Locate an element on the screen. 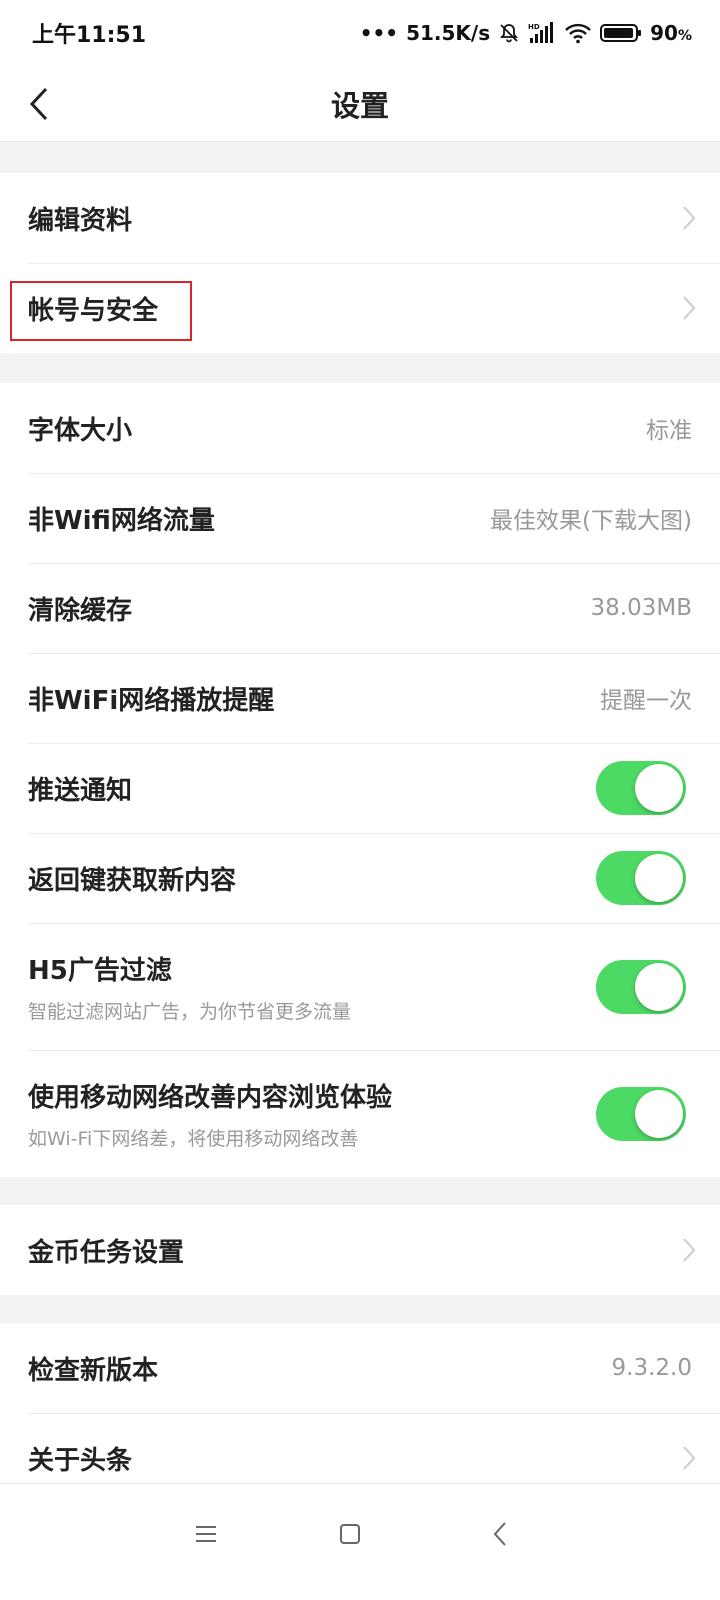 This screenshot has width=720, height=1600. settings-item-non-wifi-play-alert: 非WiFi网络播放提醒 提醒一次 is located at coordinates (360, 698).